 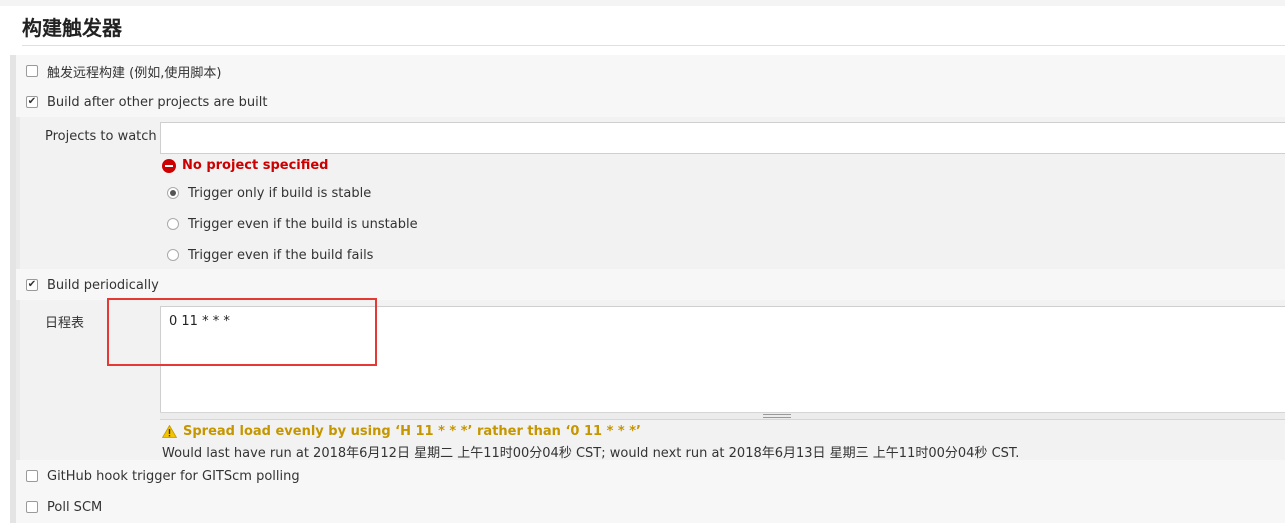 What do you see at coordinates (103, 285) in the screenshot?
I see `build-periodically-label: Build periodically` at bounding box center [103, 285].